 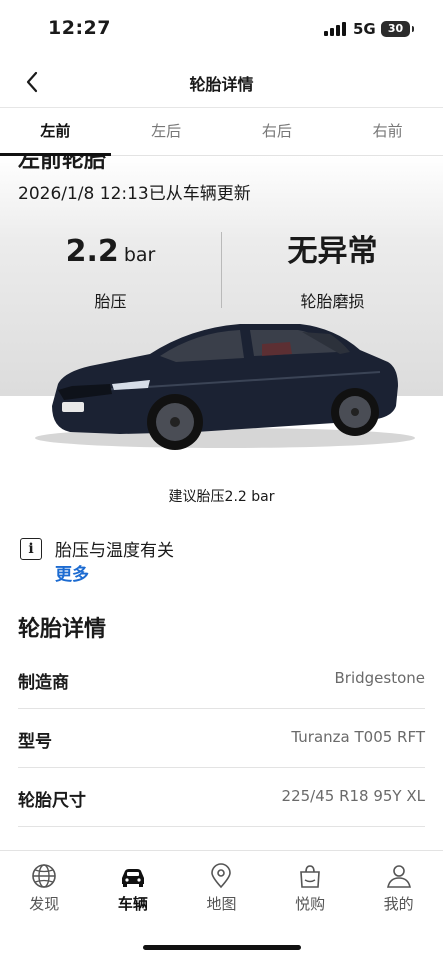 What do you see at coordinates (134, 194) in the screenshot?
I see `update-timestamp: 2026/1/8 12:13已从车辆更新` at bounding box center [134, 194].